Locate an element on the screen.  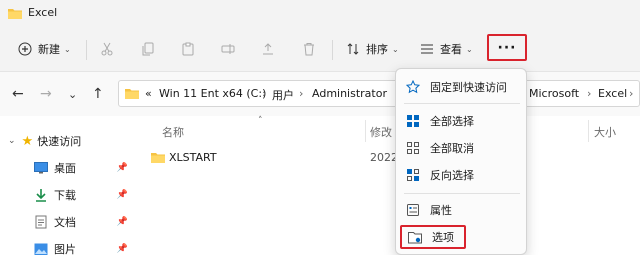
trash-icon is located at coordinates (309, 49).